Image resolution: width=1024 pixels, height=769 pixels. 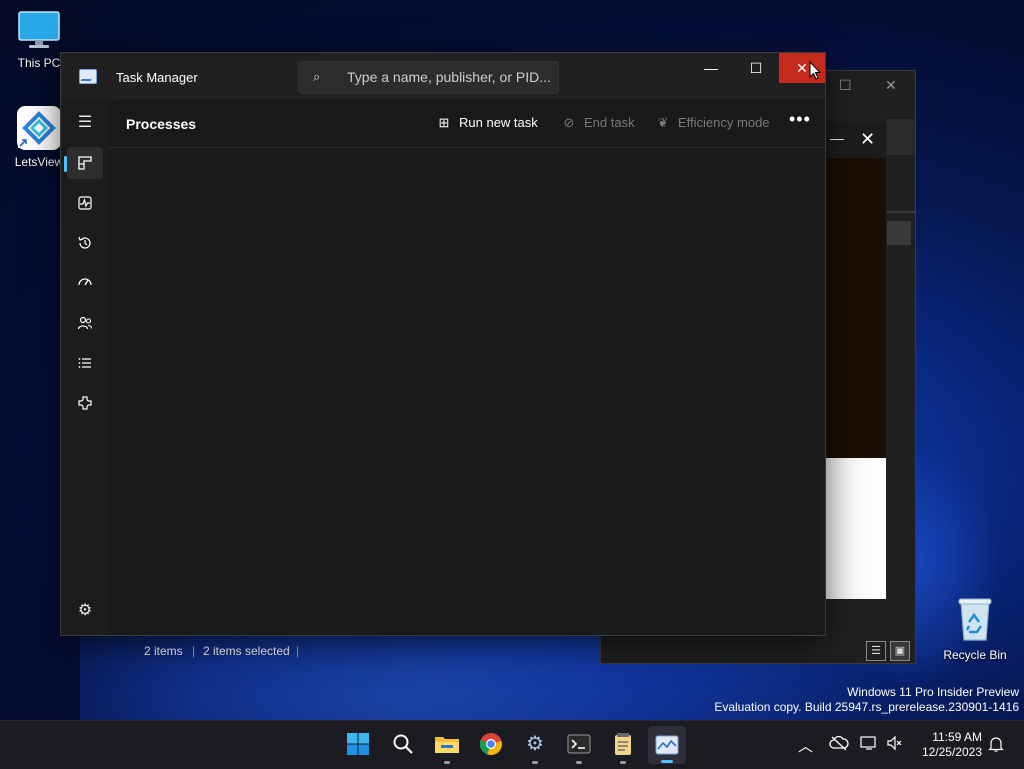 What do you see at coordinates (855, 360) in the screenshot?
I see `background-dark-window: — ✕` at bounding box center [855, 360].